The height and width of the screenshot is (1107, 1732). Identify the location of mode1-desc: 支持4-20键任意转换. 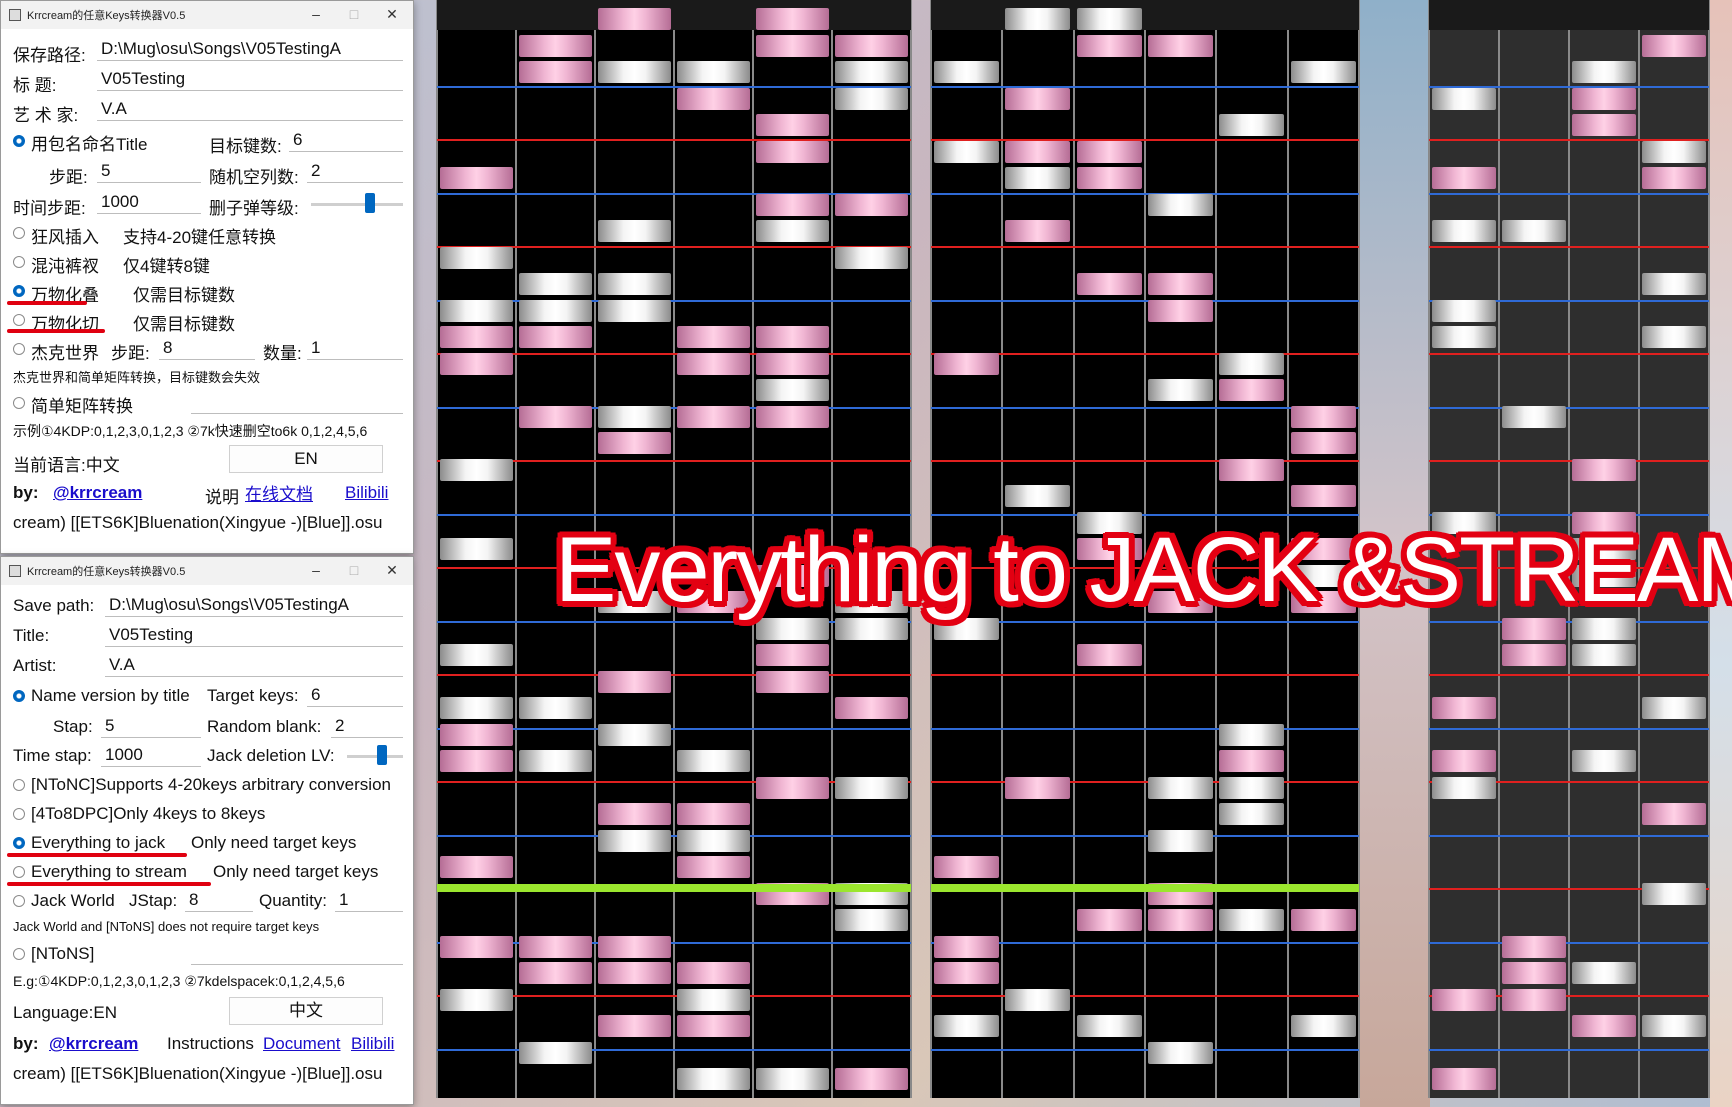
(200, 237).